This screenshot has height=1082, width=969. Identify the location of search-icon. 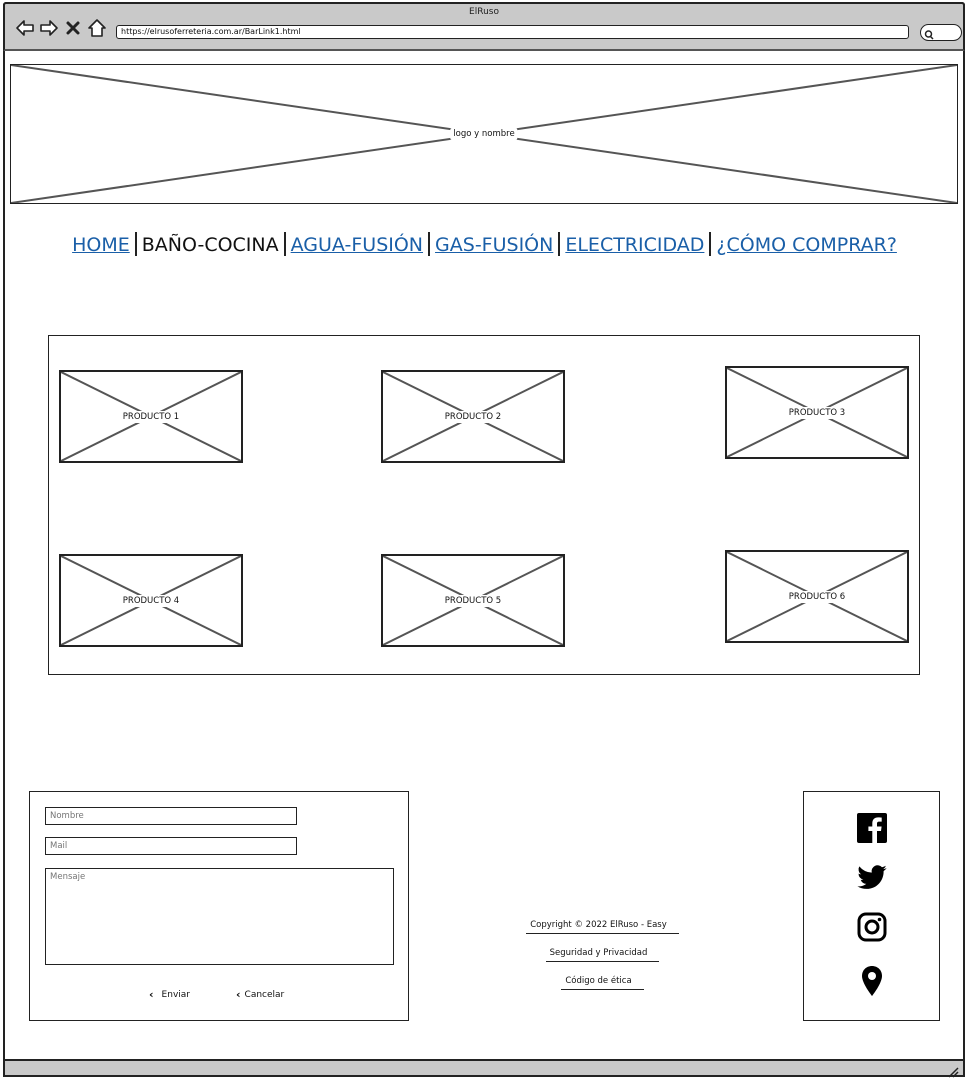
(929, 33).